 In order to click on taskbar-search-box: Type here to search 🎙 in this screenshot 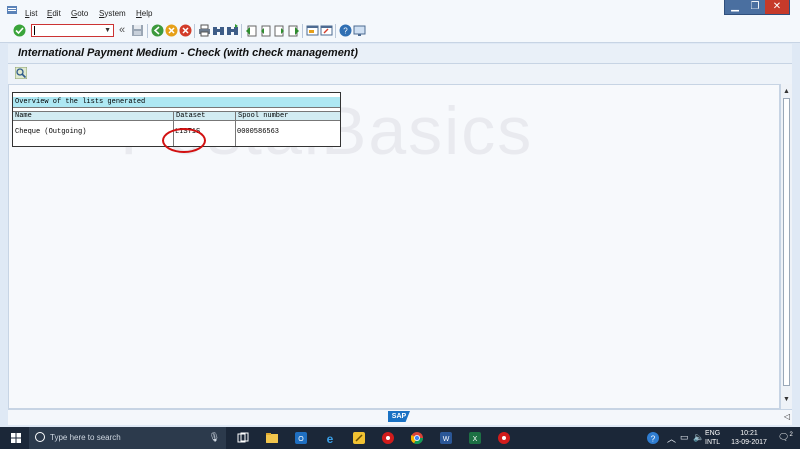, I will do `click(127, 438)`.